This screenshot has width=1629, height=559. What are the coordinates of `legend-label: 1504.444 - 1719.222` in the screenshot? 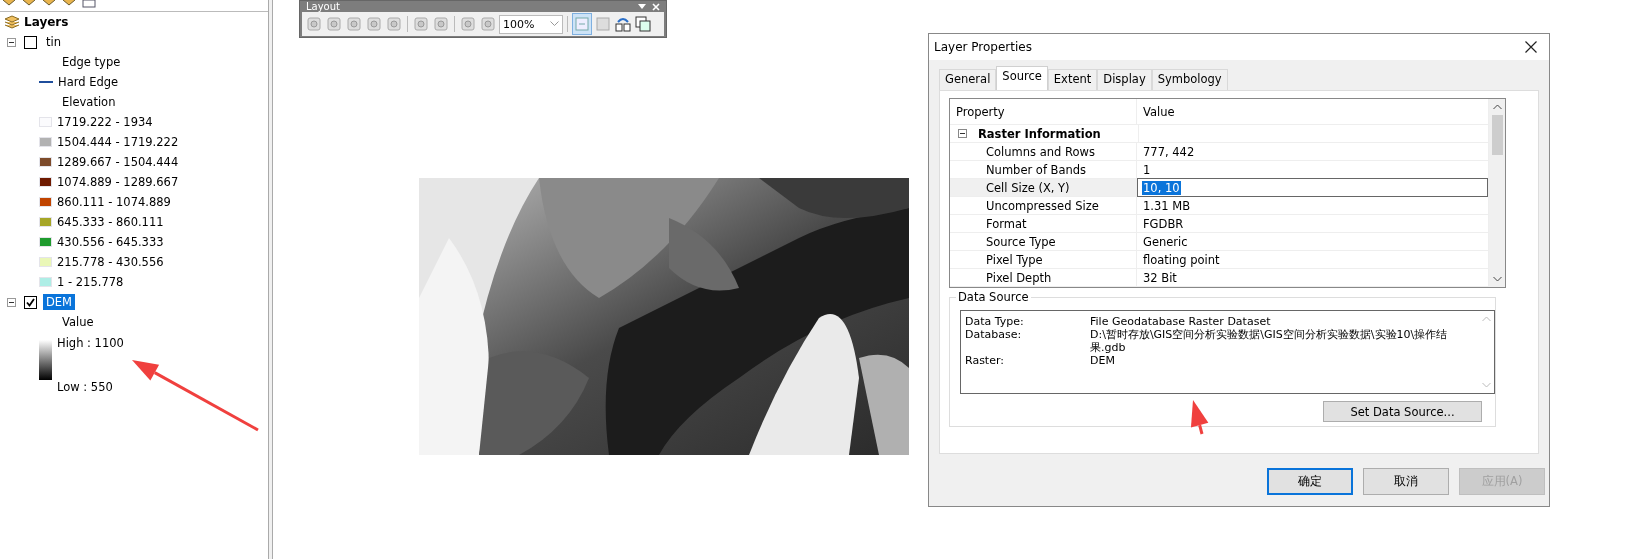 It's located at (118, 142).